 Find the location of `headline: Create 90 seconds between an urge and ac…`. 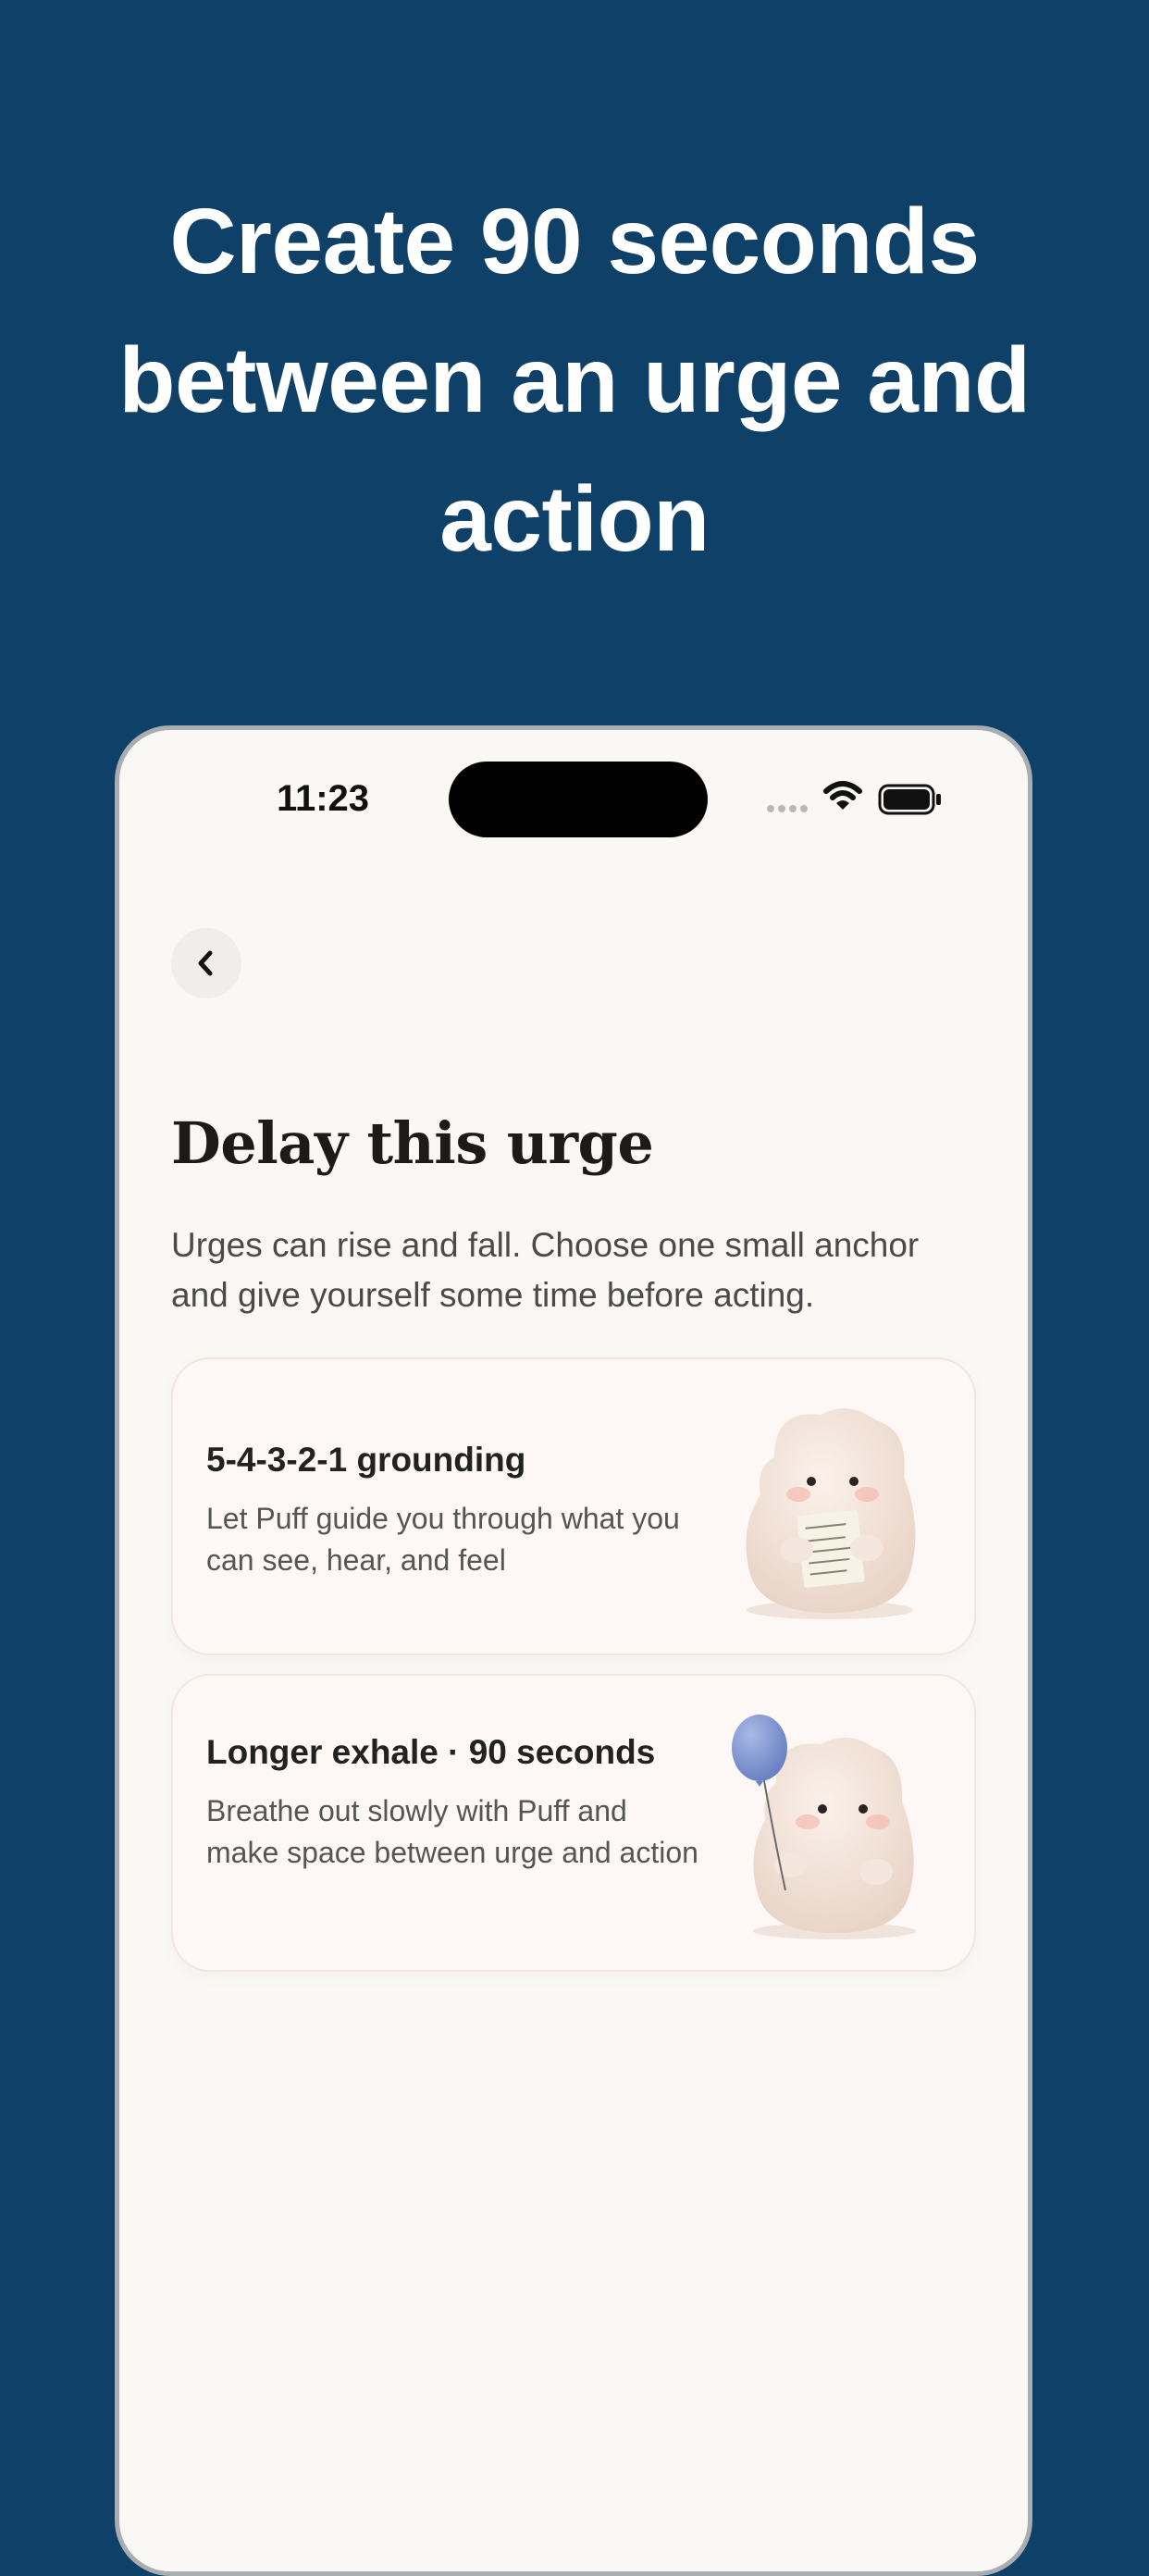

headline: Create 90 seconds between an urge and ac… is located at coordinates (574, 380).